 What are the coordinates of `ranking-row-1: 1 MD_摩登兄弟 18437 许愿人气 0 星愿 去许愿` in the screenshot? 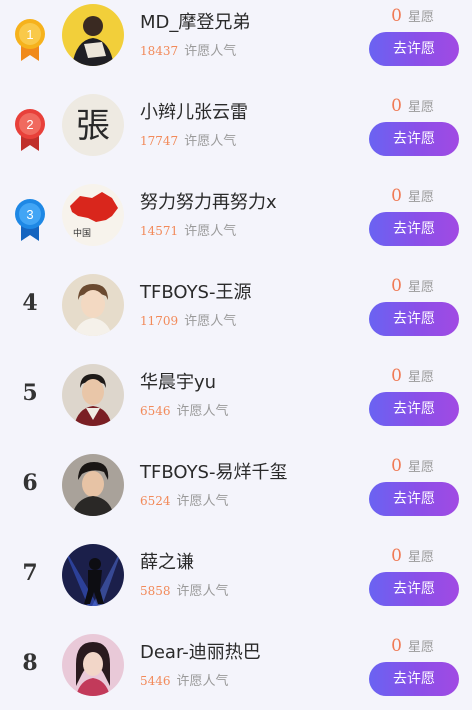 It's located at (236, 45).